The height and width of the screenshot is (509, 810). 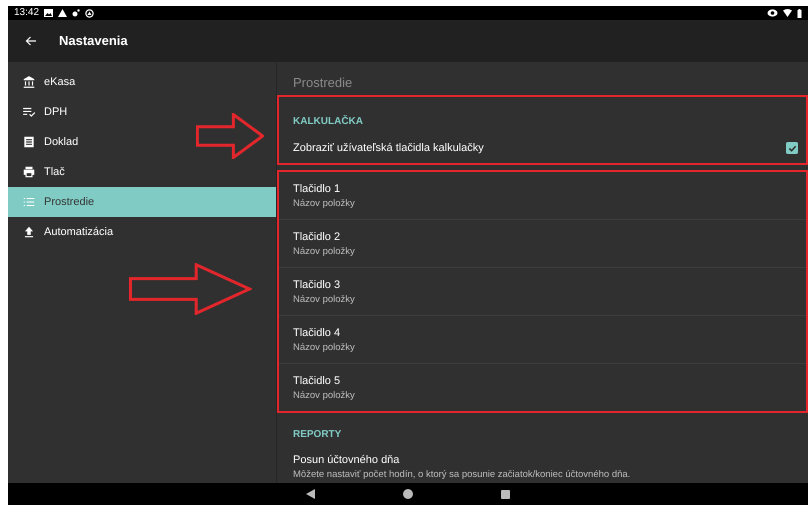 I want to click on image-icon, so click(x=49, y=13).